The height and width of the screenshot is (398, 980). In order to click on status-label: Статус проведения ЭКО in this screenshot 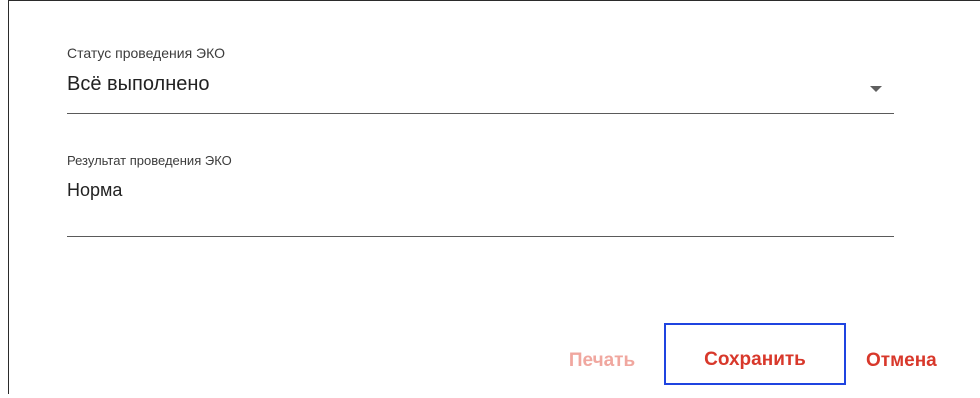, I will do `click(146, 53)`.